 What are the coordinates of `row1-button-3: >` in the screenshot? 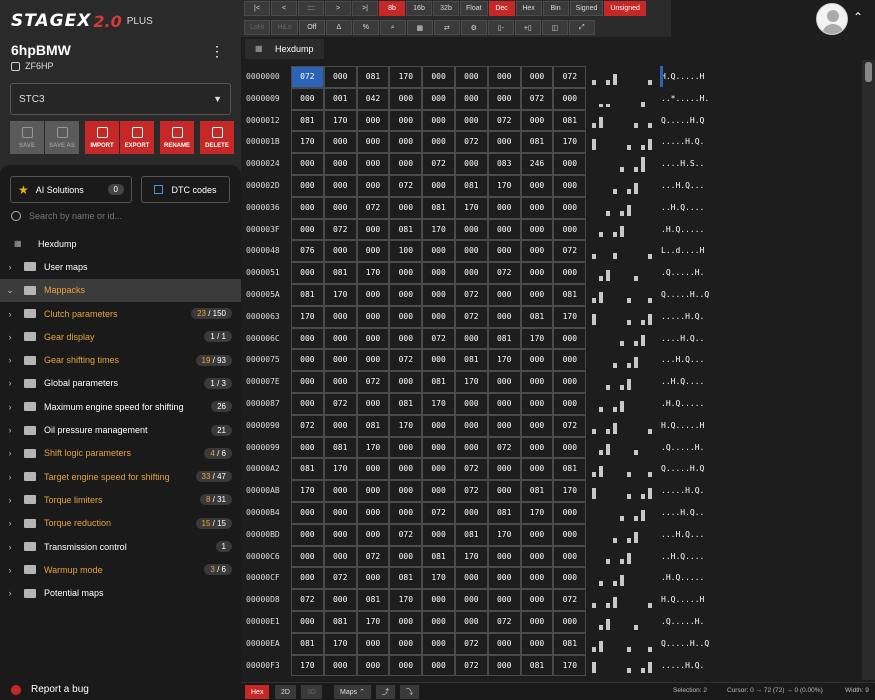 It's located at (338, 8).